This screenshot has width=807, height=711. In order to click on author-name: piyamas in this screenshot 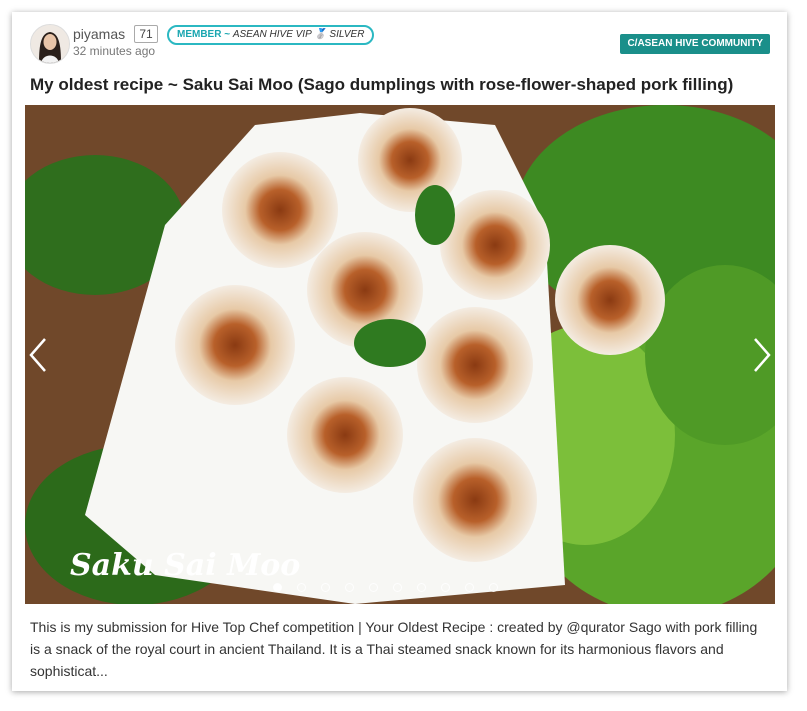, I will do `click(99, 34)`.